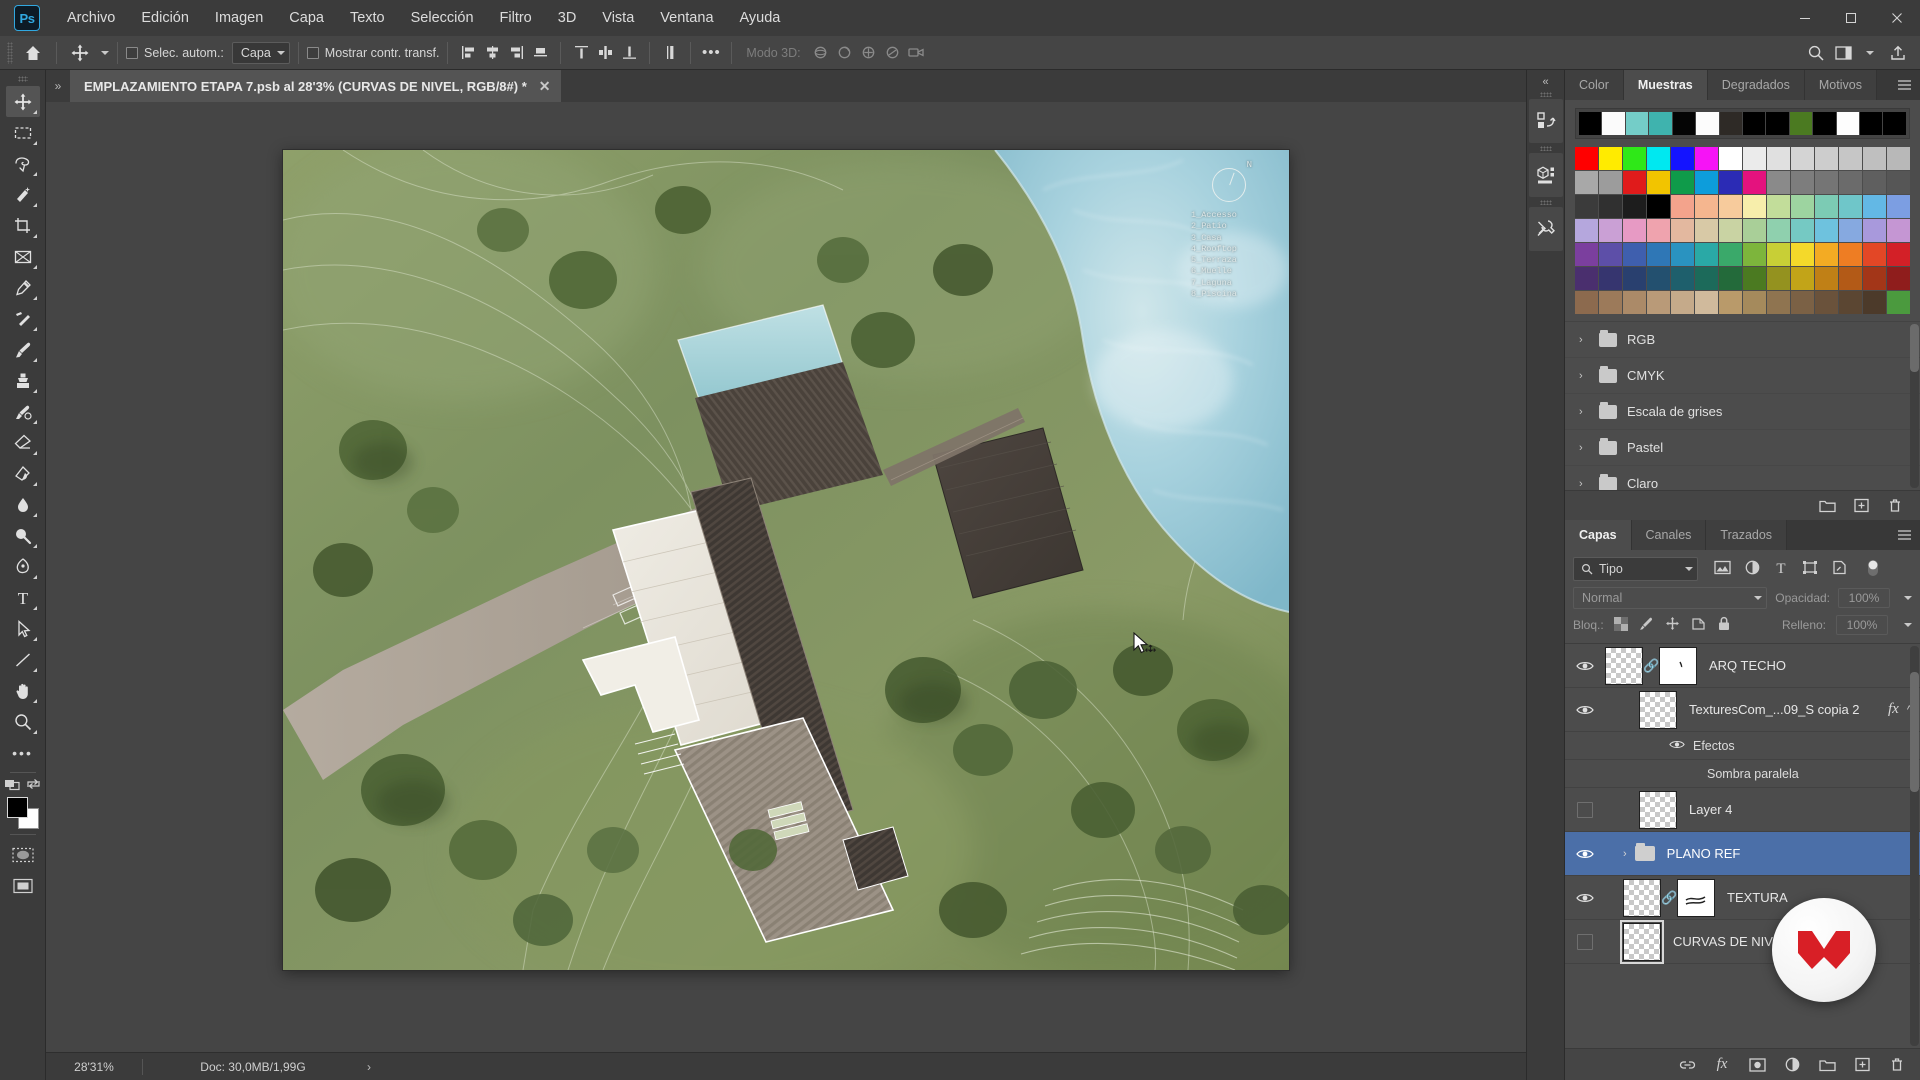 Image resolution: width=1920 pixels, height=1080 pixels. What do you see at coordinates (1800, 809) in the screenshot?
I see `layer-name: Layer 4` at bounding box center [1800, 809].